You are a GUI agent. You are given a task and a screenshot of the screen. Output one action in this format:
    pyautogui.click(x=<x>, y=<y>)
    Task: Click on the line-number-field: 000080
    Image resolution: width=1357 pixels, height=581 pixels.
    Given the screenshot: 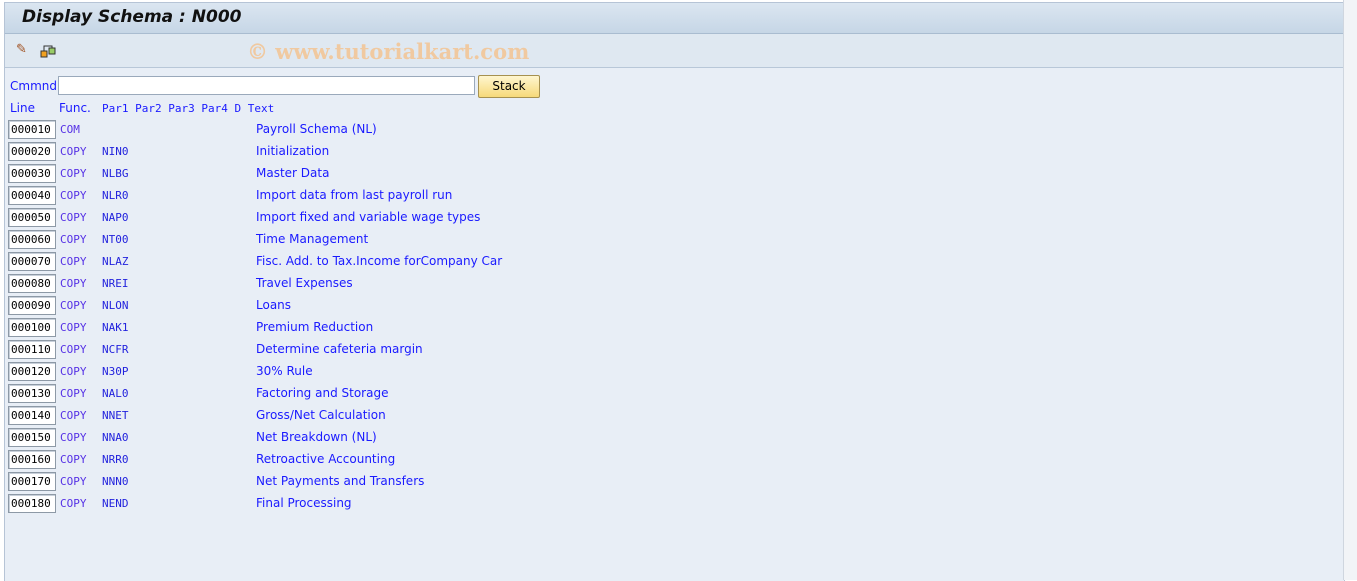 What is the action you would take?
    pyautogui.click(x=32, y=283)
    